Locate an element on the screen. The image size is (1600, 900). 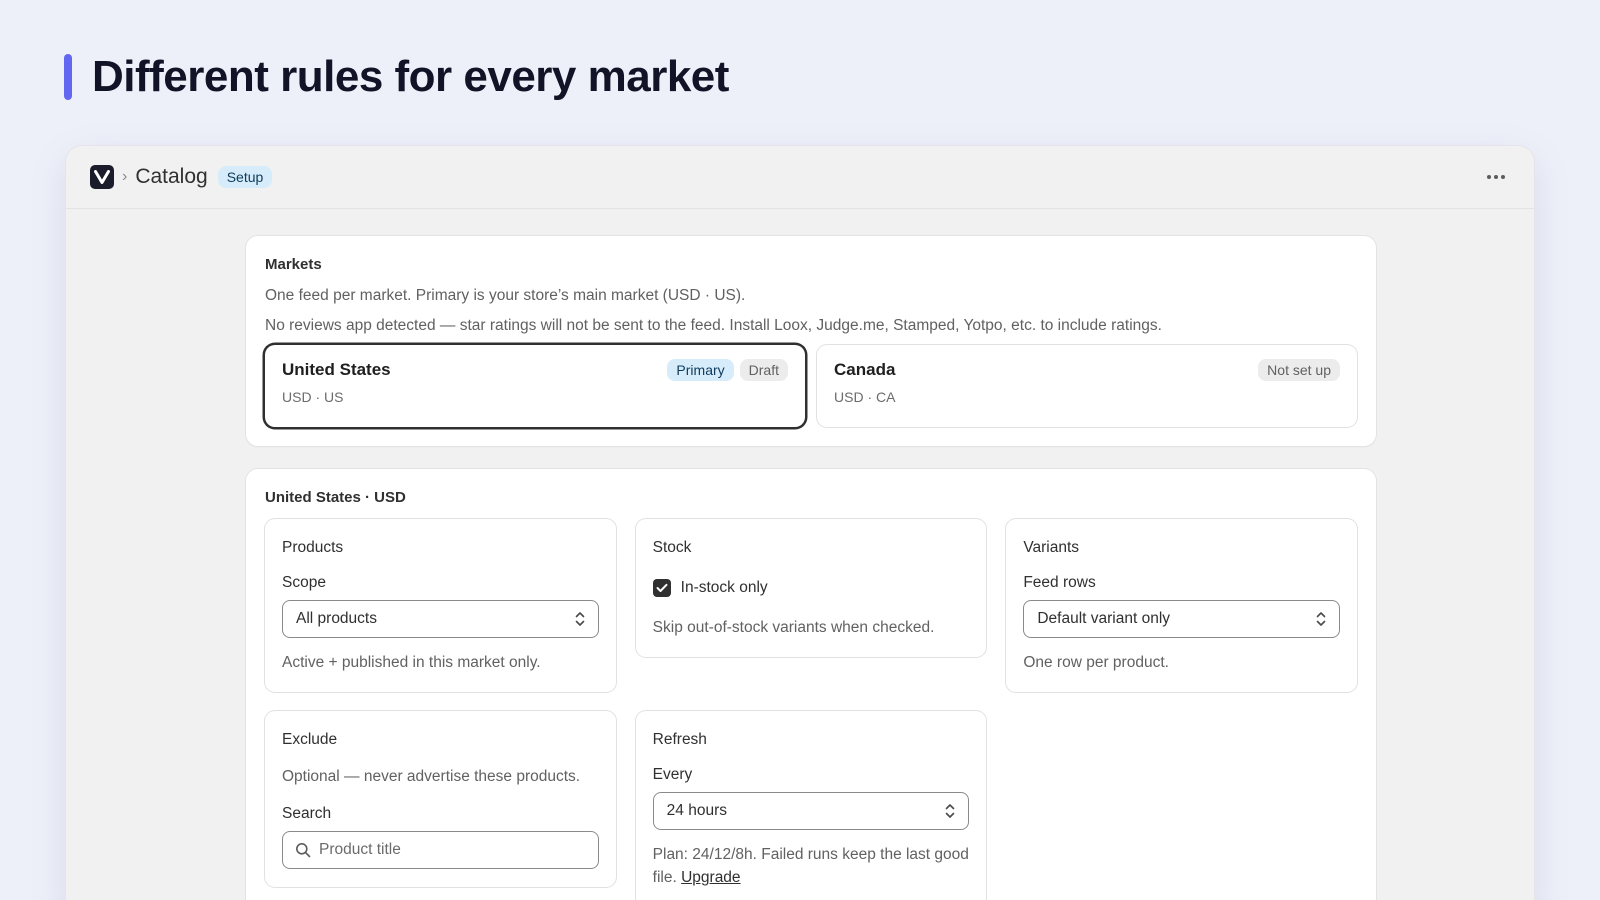
product-search-input: Product title is located at coordinates (440, 850).